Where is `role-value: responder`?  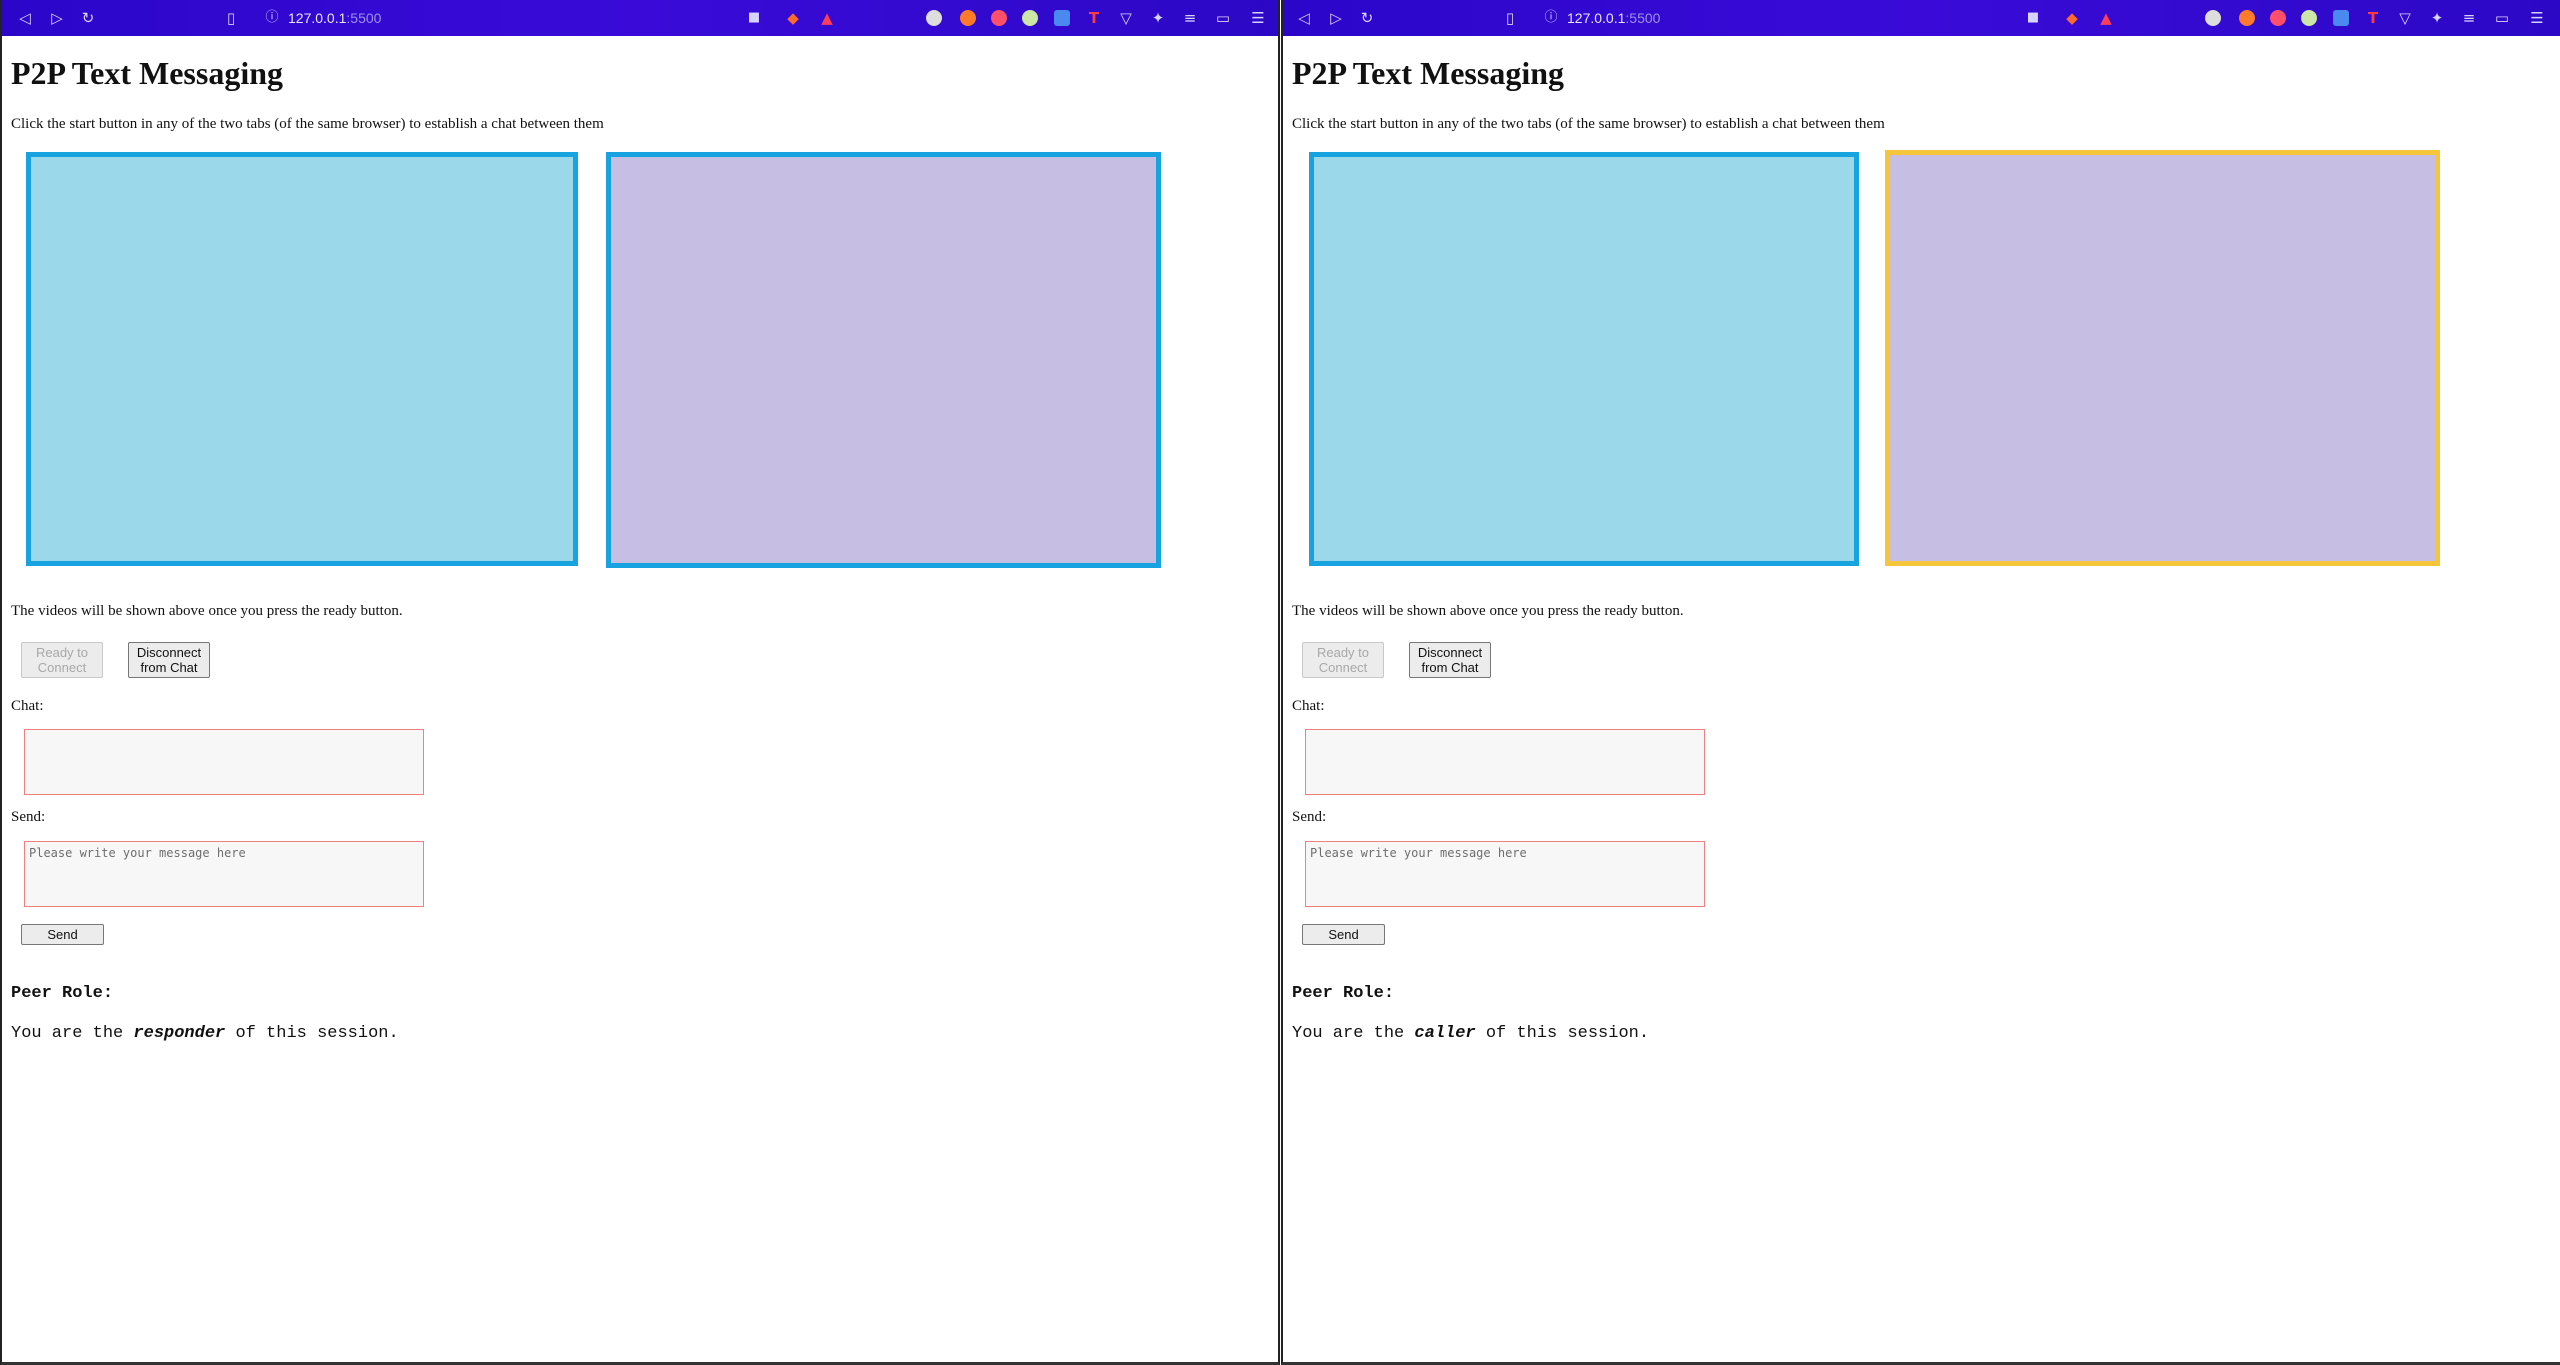
role-value: responder is located at coordinates (179, 1033).